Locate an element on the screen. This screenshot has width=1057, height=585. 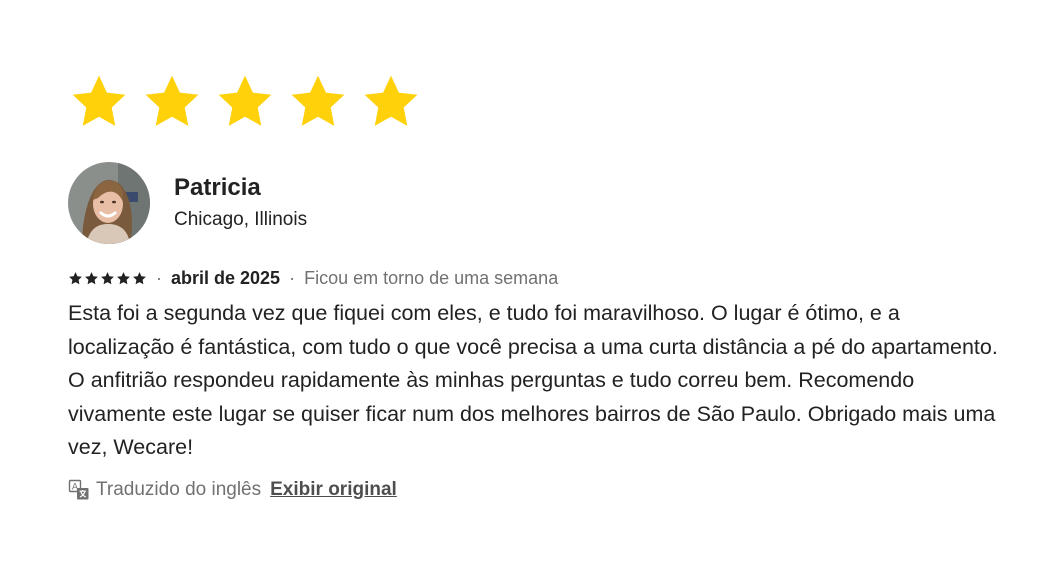
review-date: abril de 2025 is located at coordinates (226, 278).